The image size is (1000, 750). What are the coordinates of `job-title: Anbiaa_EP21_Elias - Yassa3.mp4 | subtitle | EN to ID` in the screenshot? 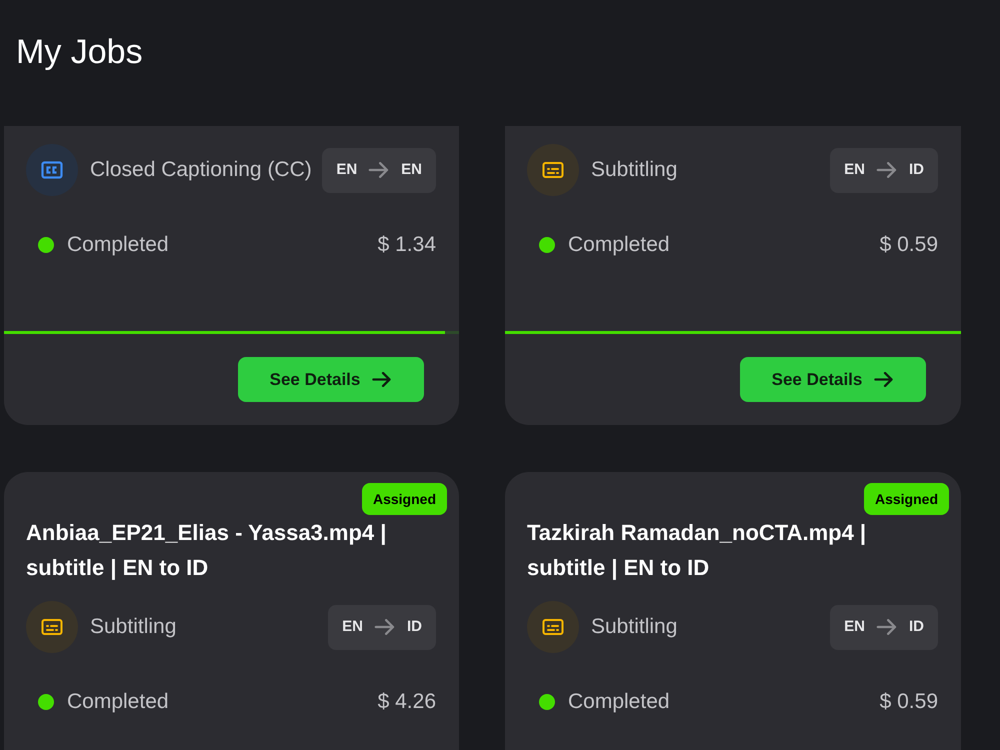 It's located at (207, 550).